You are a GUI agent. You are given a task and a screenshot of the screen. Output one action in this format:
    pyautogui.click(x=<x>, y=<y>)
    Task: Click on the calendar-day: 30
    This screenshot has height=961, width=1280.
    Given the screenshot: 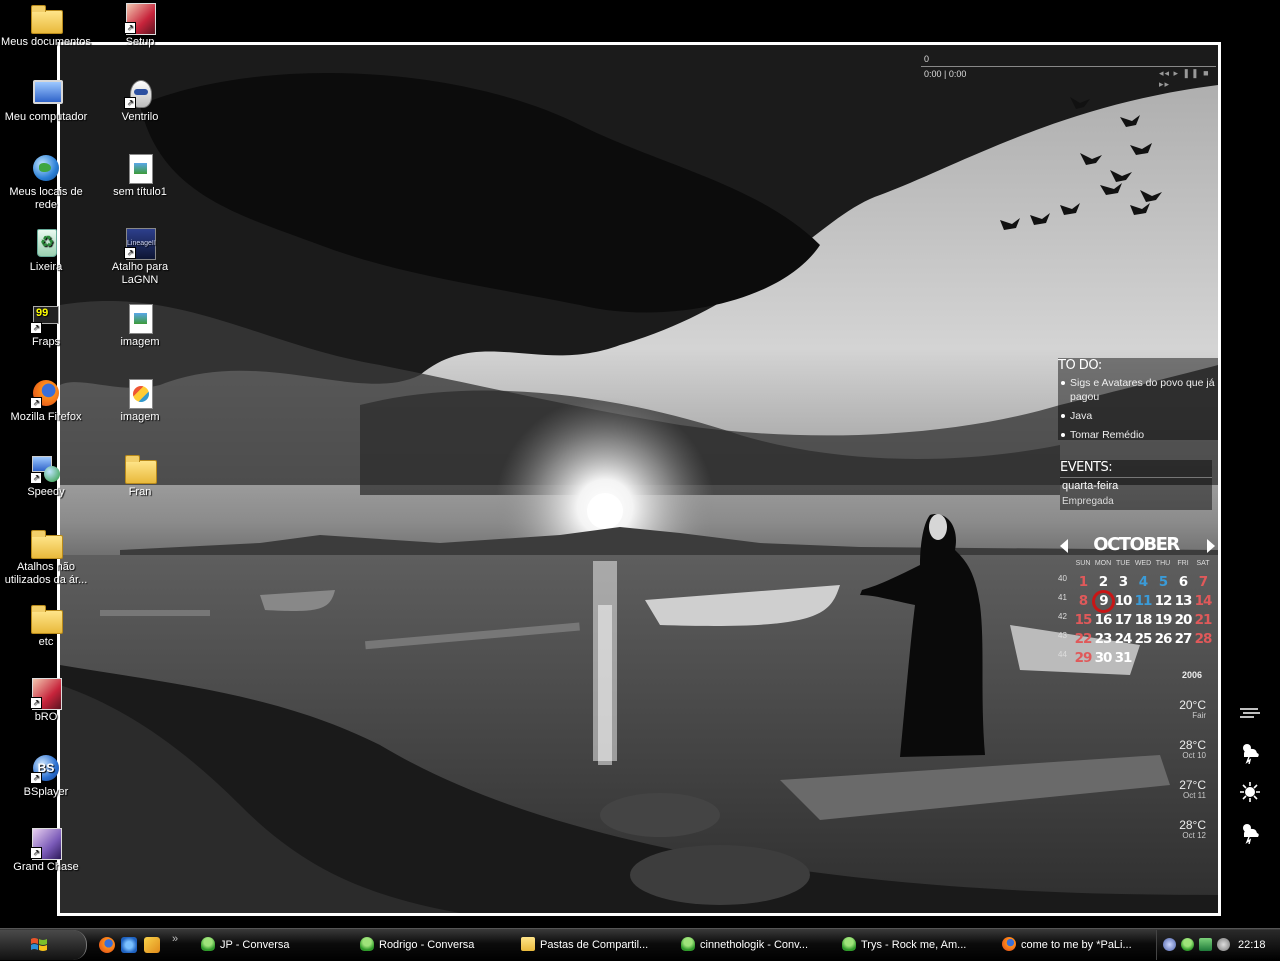 What is the action you would take?
    pyautogui.click(x=1103, y=658)
    